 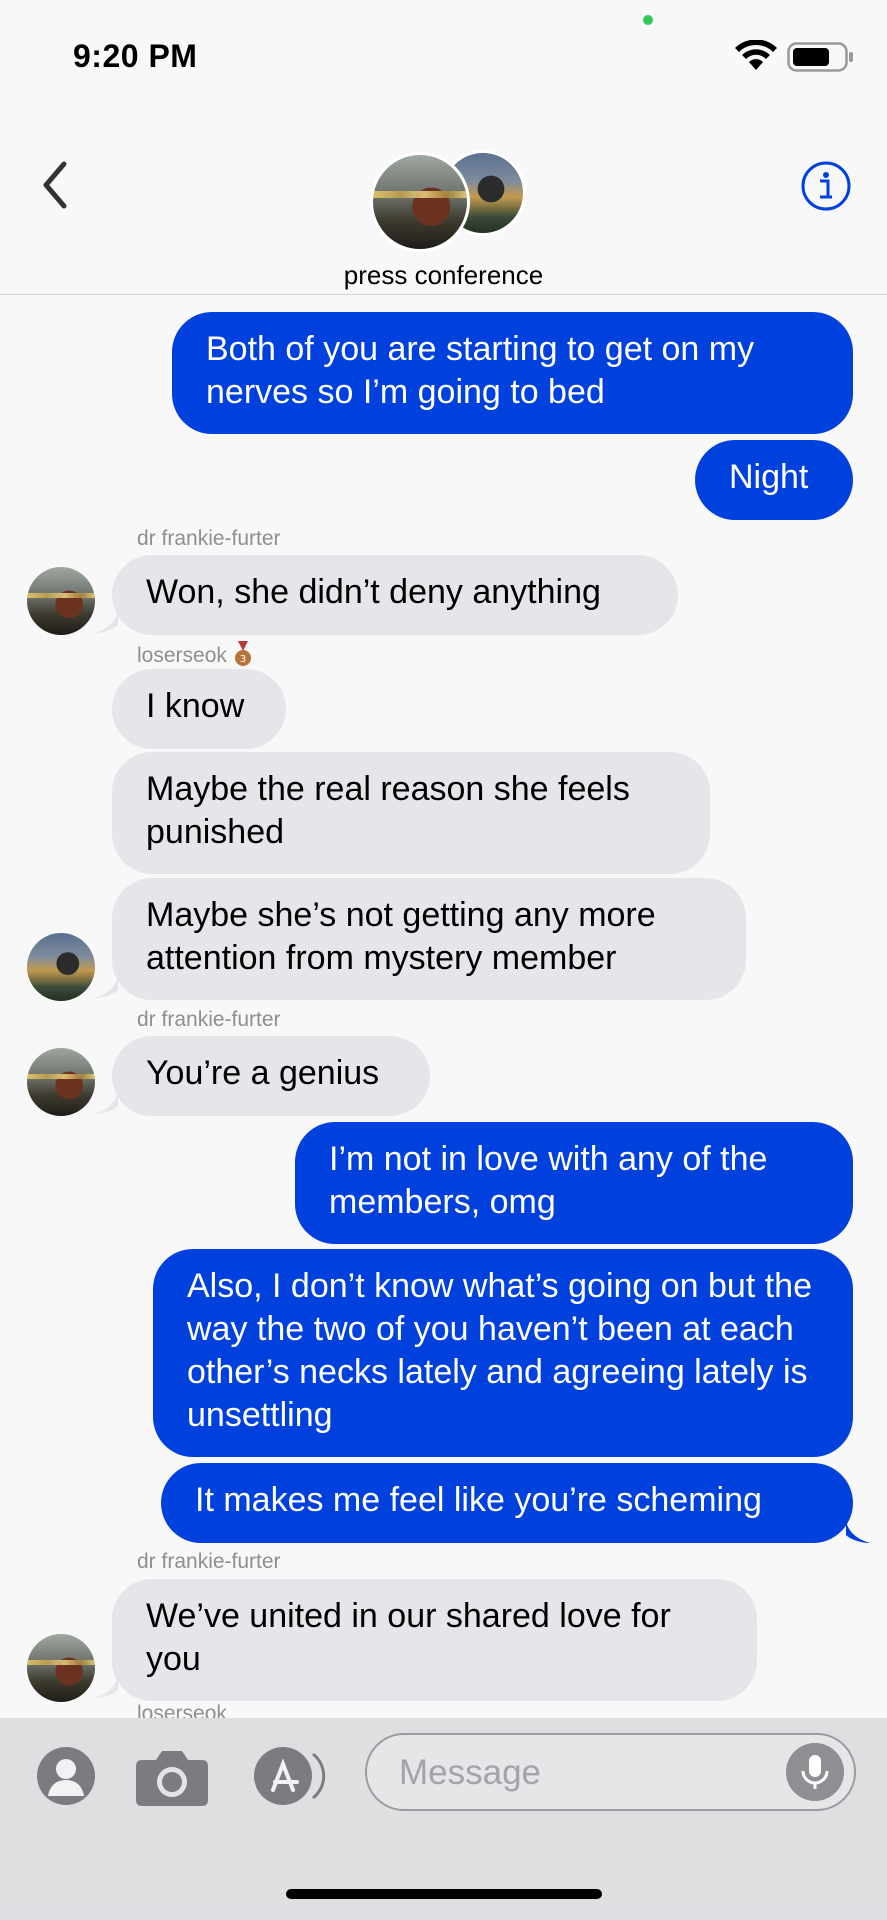 What do you see at coordinates (420, 202) in the screenshot?
I see `group-avatar-frankie` at bounding box center [420, 202].